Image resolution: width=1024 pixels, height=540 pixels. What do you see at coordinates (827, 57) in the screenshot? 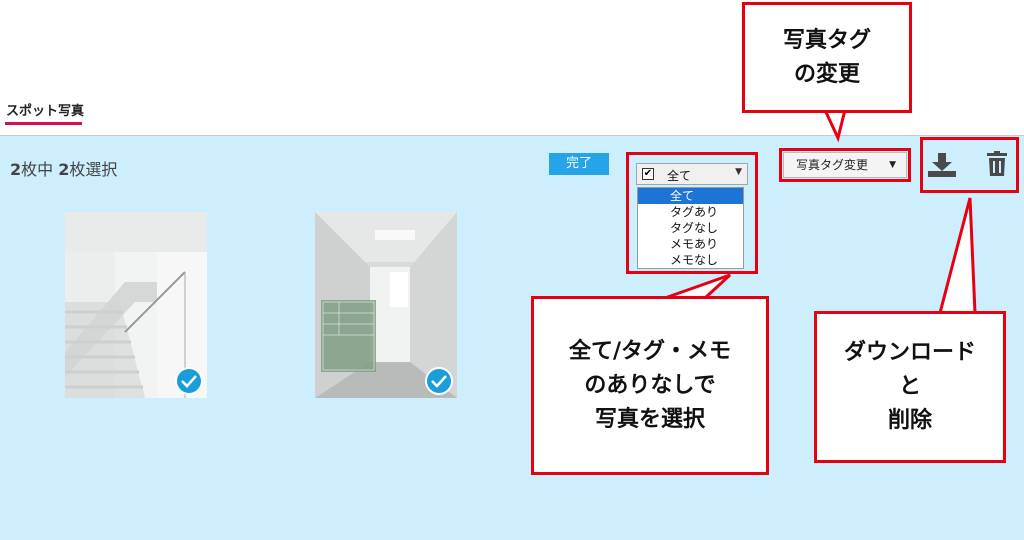
I see `tag-change-callout: 写真タグ の変更` at bounding box center [827, 57].